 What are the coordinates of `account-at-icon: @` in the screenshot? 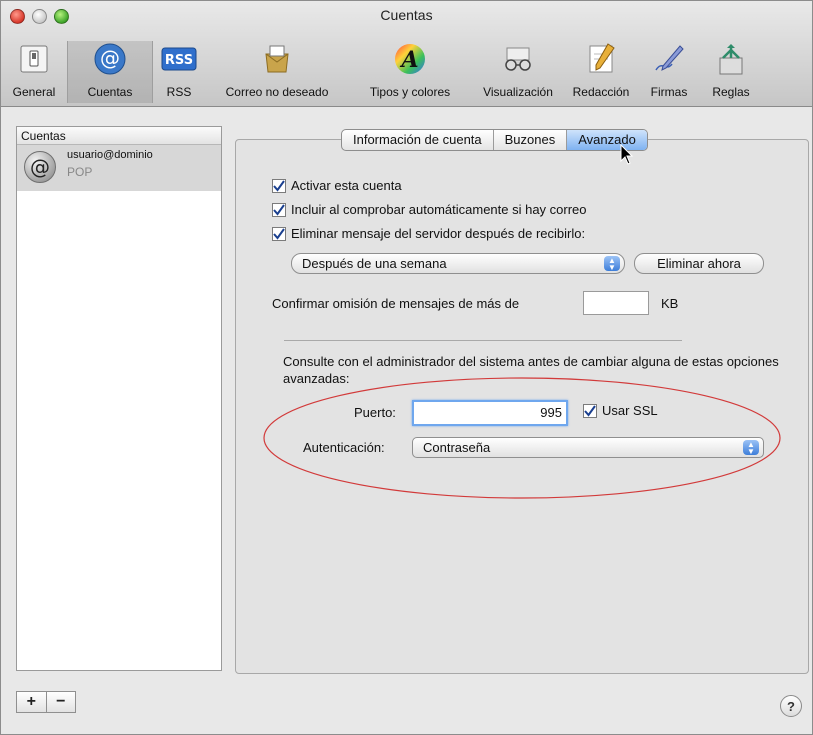 It's located at (40, 167).